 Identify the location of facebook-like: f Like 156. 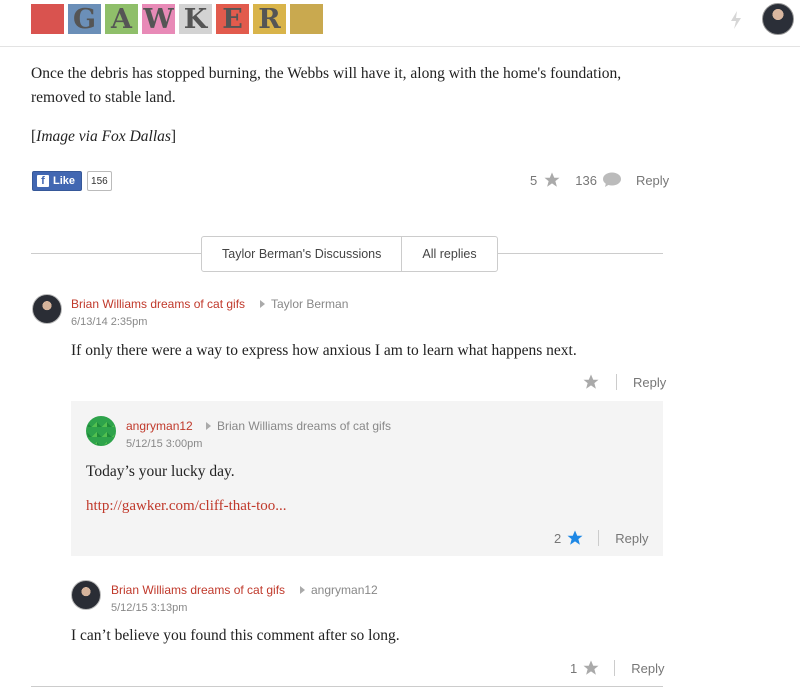
(72, 181).